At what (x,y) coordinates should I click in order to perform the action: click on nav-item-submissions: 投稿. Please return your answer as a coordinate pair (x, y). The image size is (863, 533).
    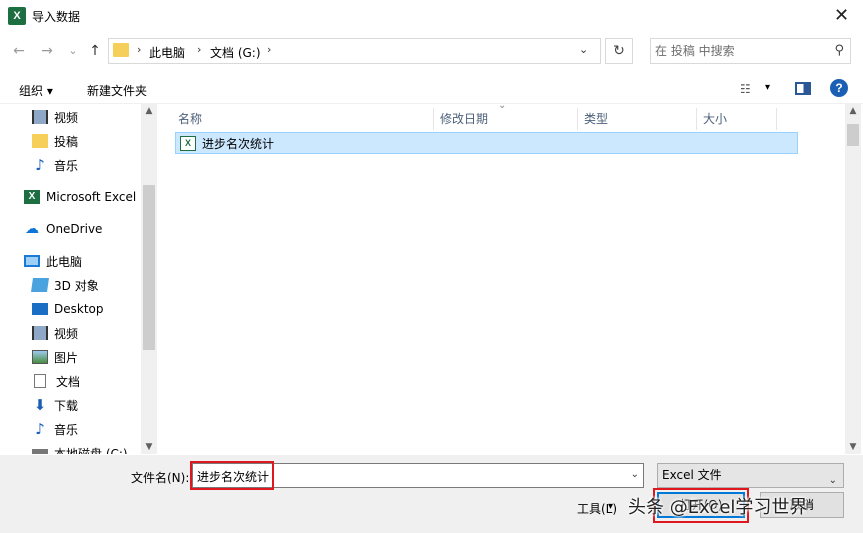
    Looking at the image, I should click on (55, 141).